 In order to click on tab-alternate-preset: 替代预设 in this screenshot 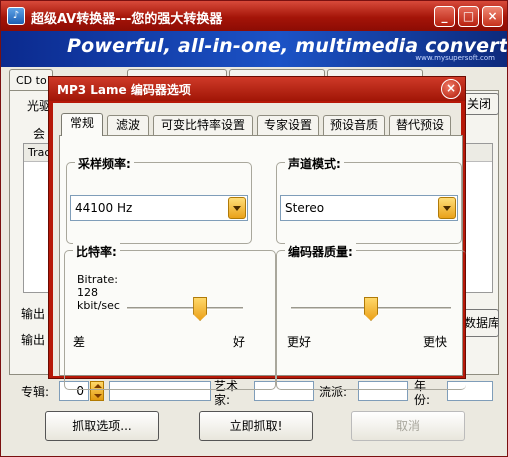, I will do `click(420, 125)`.